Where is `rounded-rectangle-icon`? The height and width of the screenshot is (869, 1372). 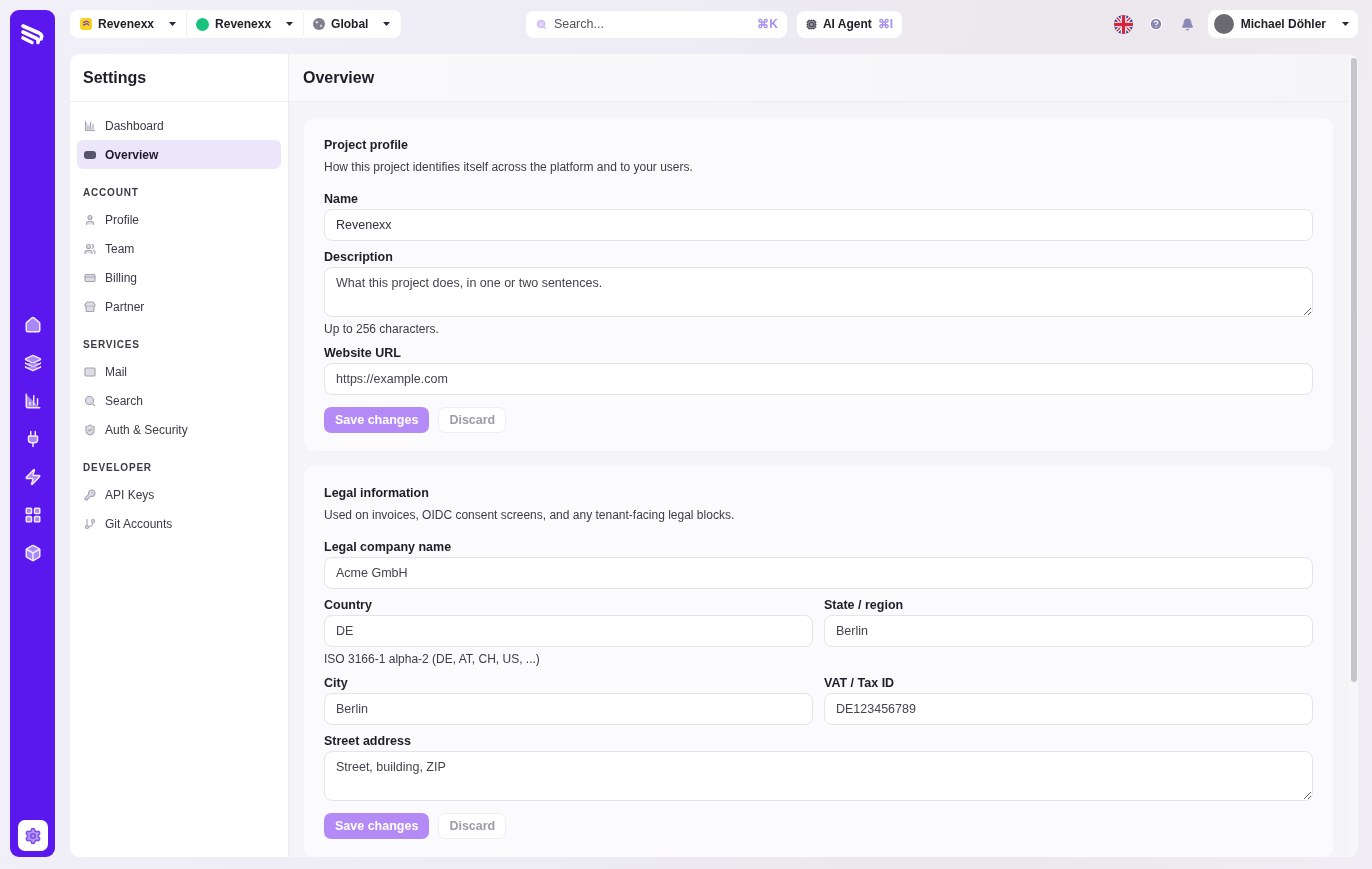 rounded-rectangle-icon is located at coordinates (90, 154).